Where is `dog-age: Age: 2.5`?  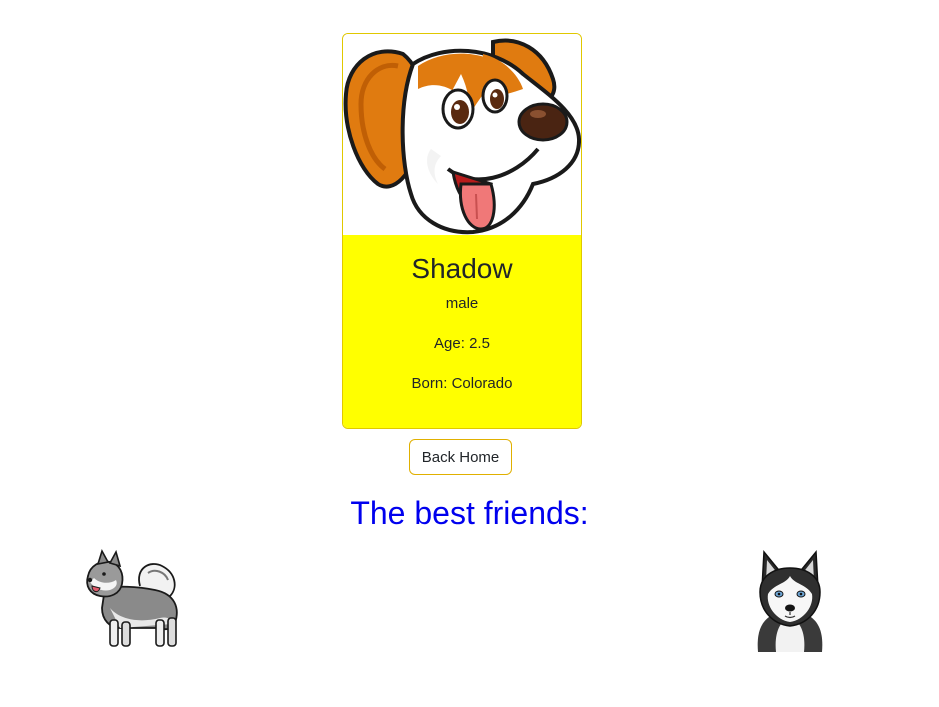 dog-age: Age: 2.5 is located at coordinates (462, 343).